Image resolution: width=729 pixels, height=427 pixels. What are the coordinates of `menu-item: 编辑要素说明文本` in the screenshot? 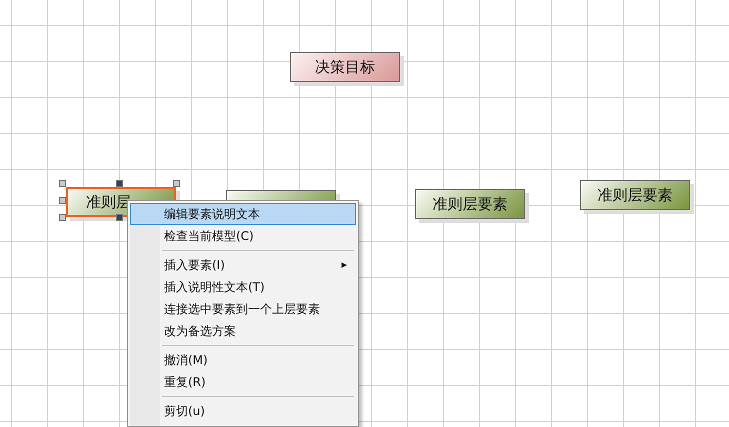 It's located at (243, 214).